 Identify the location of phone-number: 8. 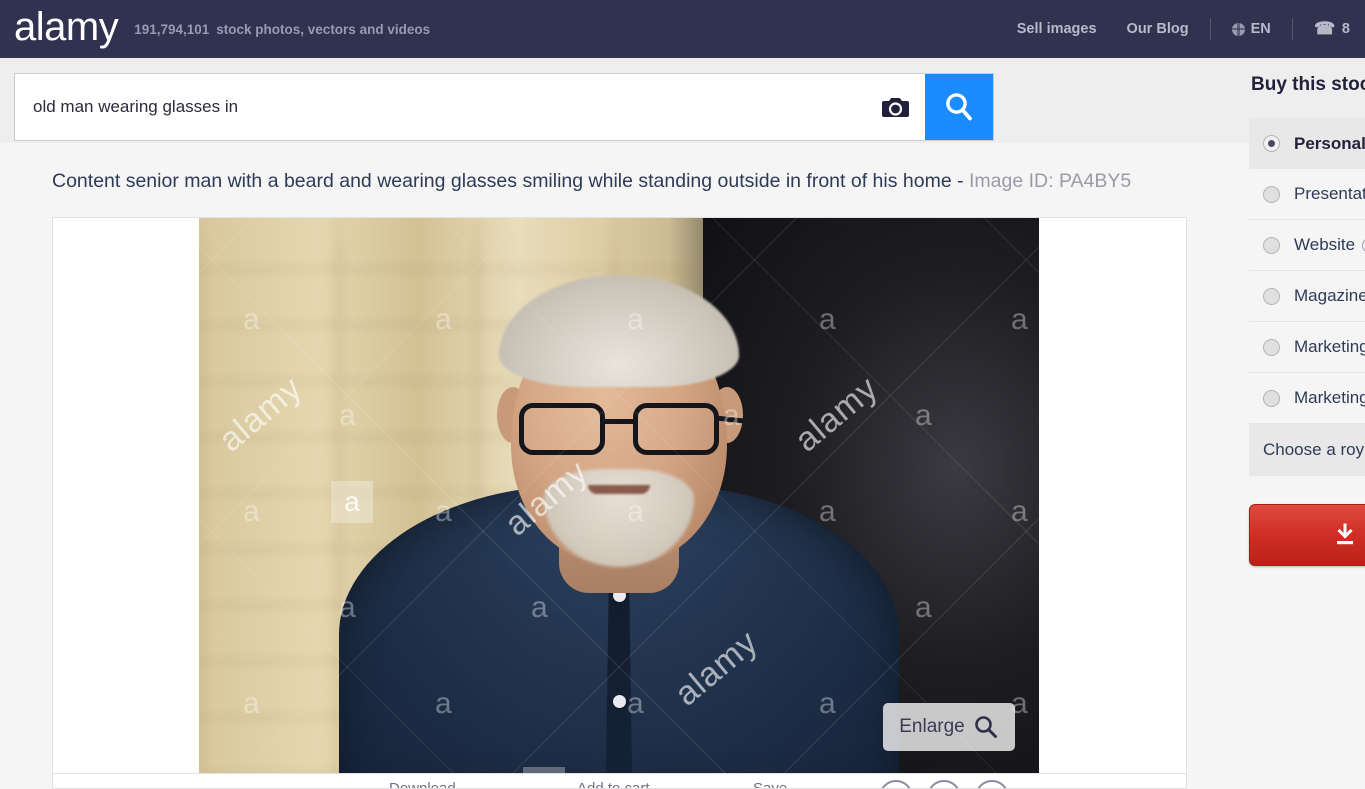
(1345, 29).